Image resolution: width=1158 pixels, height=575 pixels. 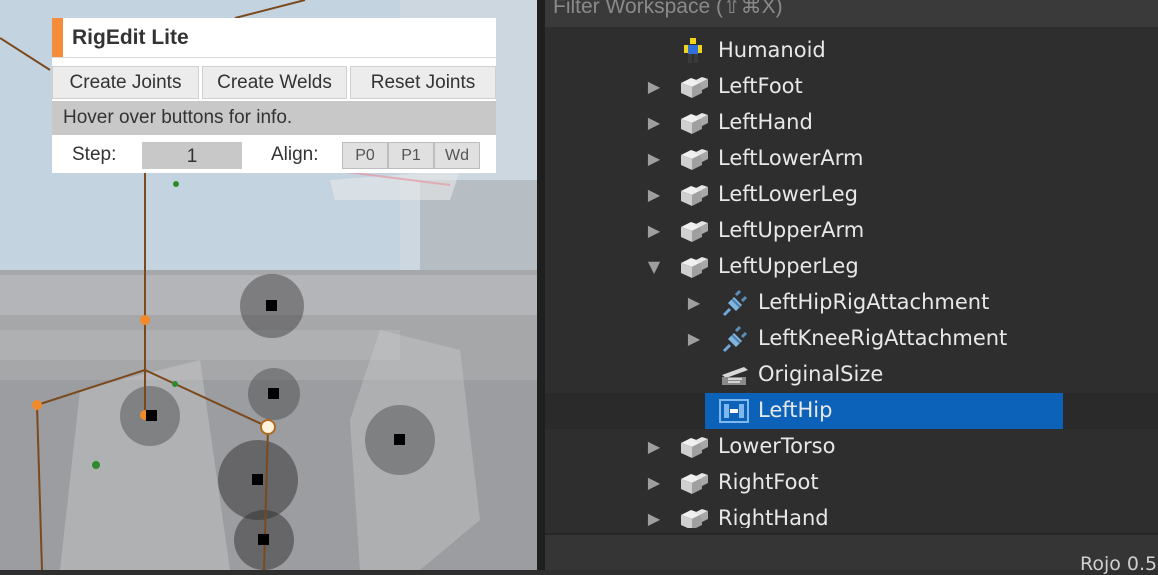 I want to click on align-label: Align:, so click(x=295, y=154).